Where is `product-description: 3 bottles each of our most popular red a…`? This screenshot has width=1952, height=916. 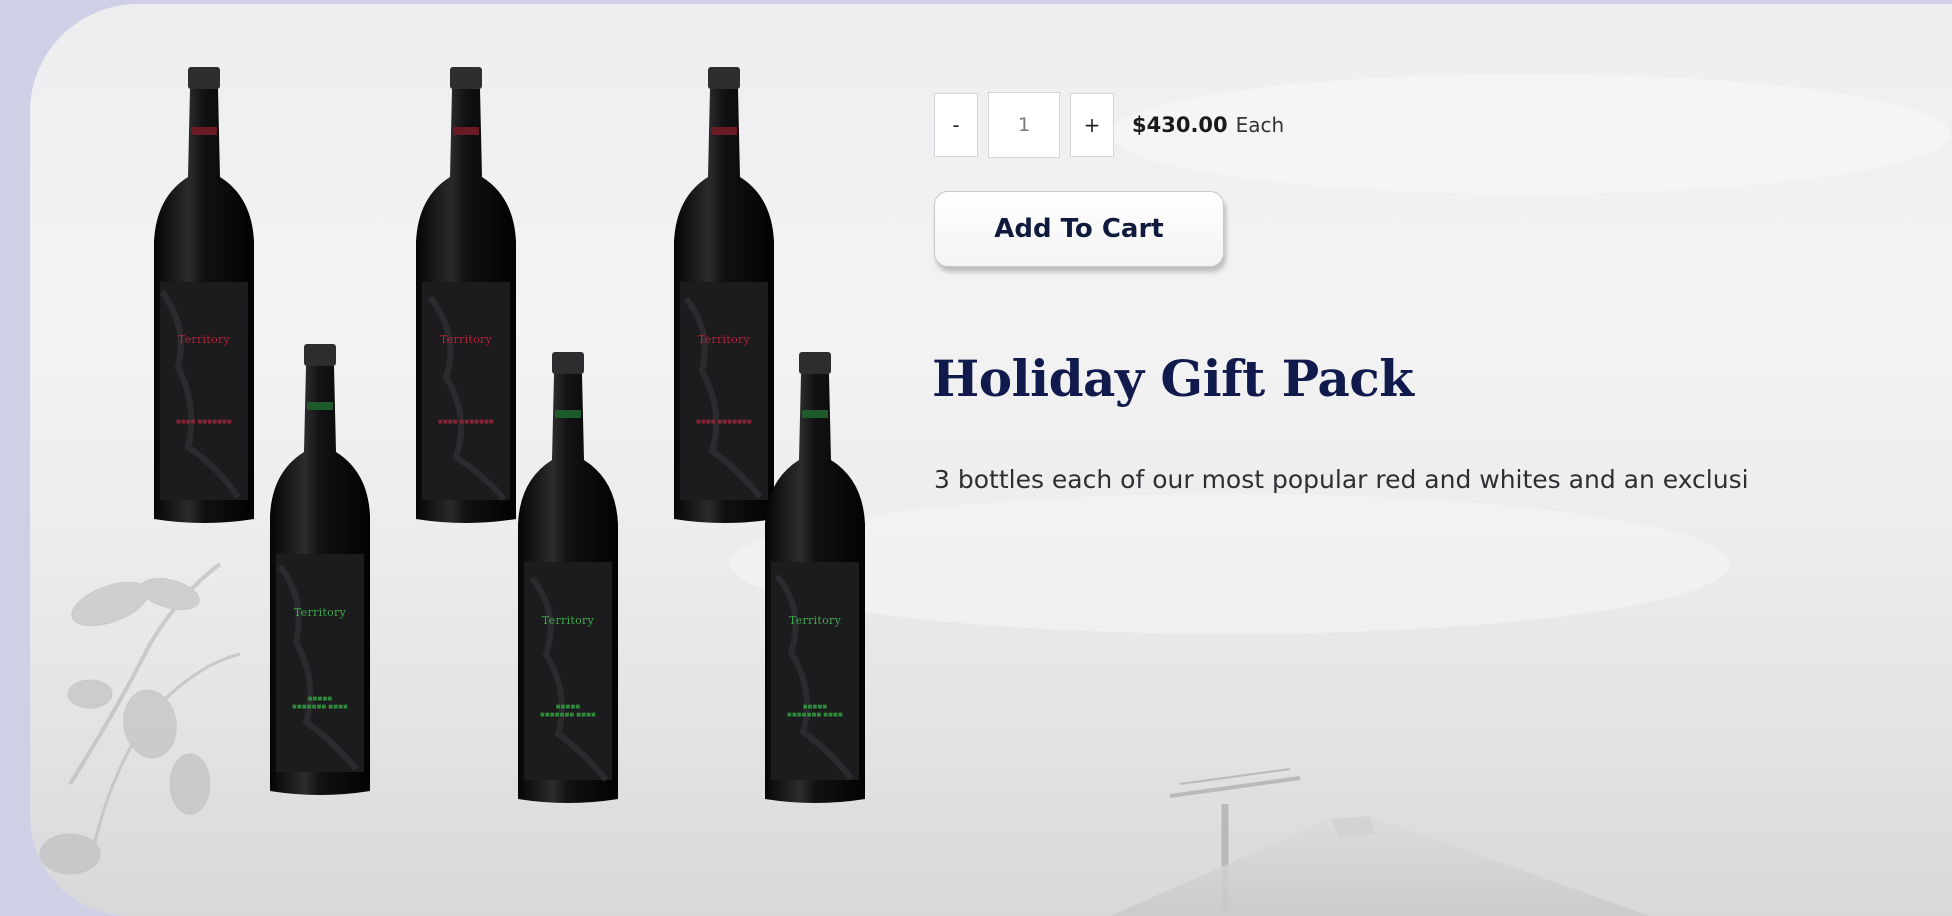
product-description: 3 bottles each of our most popular red a… is located at coordinates (1341, 479).